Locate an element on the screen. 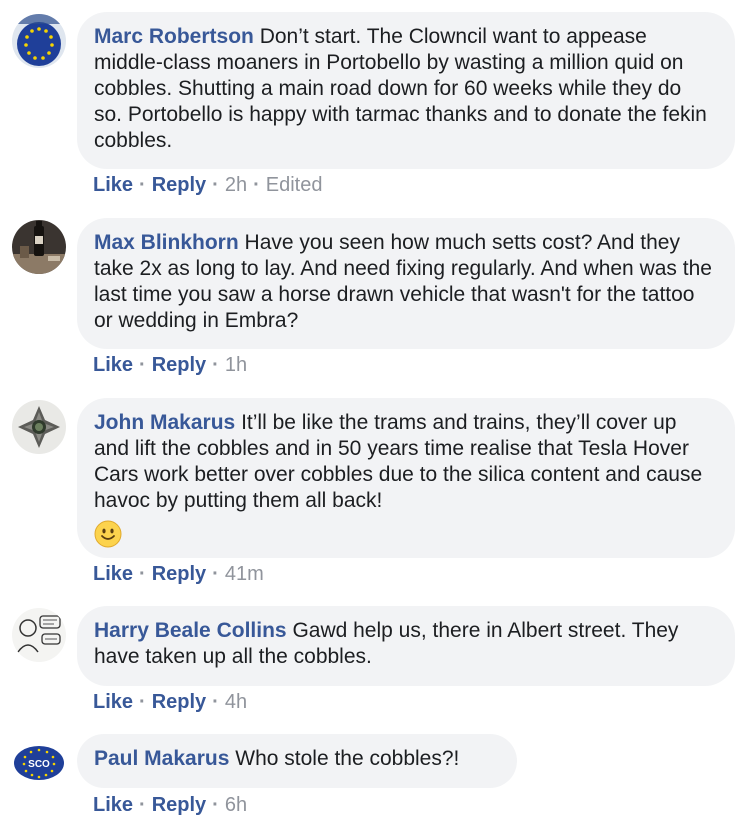 This screenshot has height=818, width=748. comment-timestamp: 1h is located at coordinates (236, 365).